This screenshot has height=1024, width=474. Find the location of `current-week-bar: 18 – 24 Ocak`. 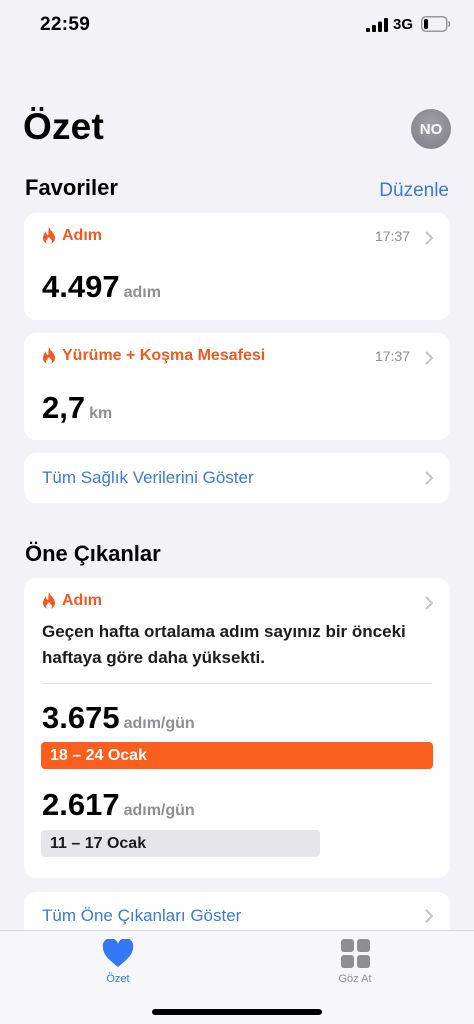

current-week-bar: 18 – 24 Ocak is located at coordinates (237, 755).